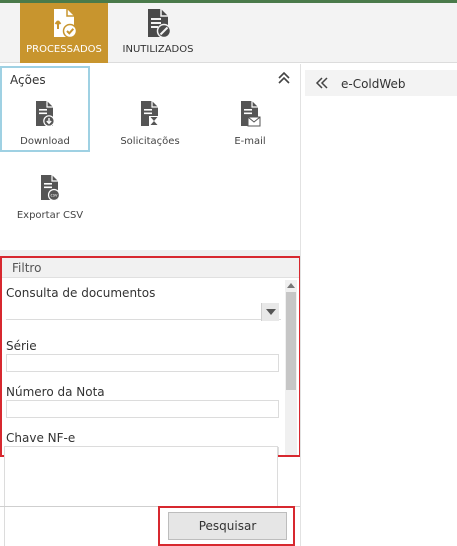 Image resolution: width=457 pixels, height=546 pixels. What do you see at coordinates (50, 204) in the screenshot?
I see `exportar-csv-button: csv Exportar CSV` at bounding box center [50, 204].